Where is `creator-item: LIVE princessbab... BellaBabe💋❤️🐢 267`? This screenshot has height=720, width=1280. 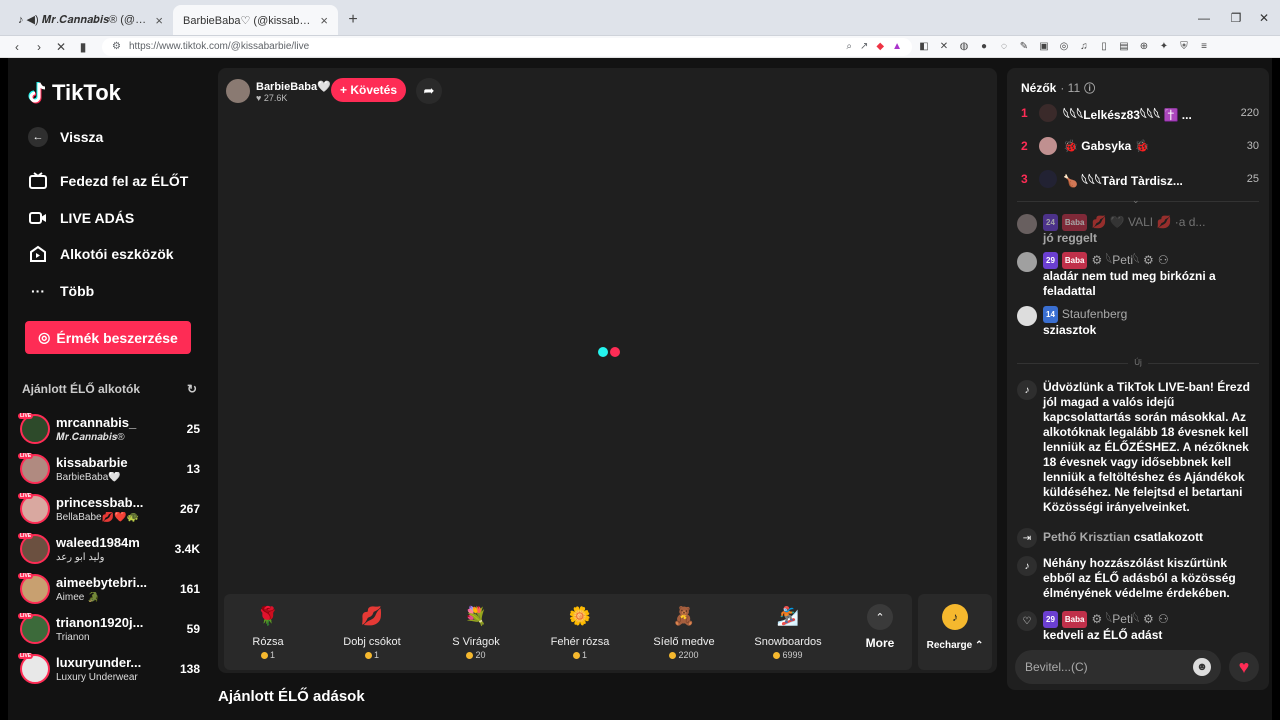 creator-item: LIVE princessbab... BellaBabe💋❤️🐢 267 is located at coordinates (109, 509).